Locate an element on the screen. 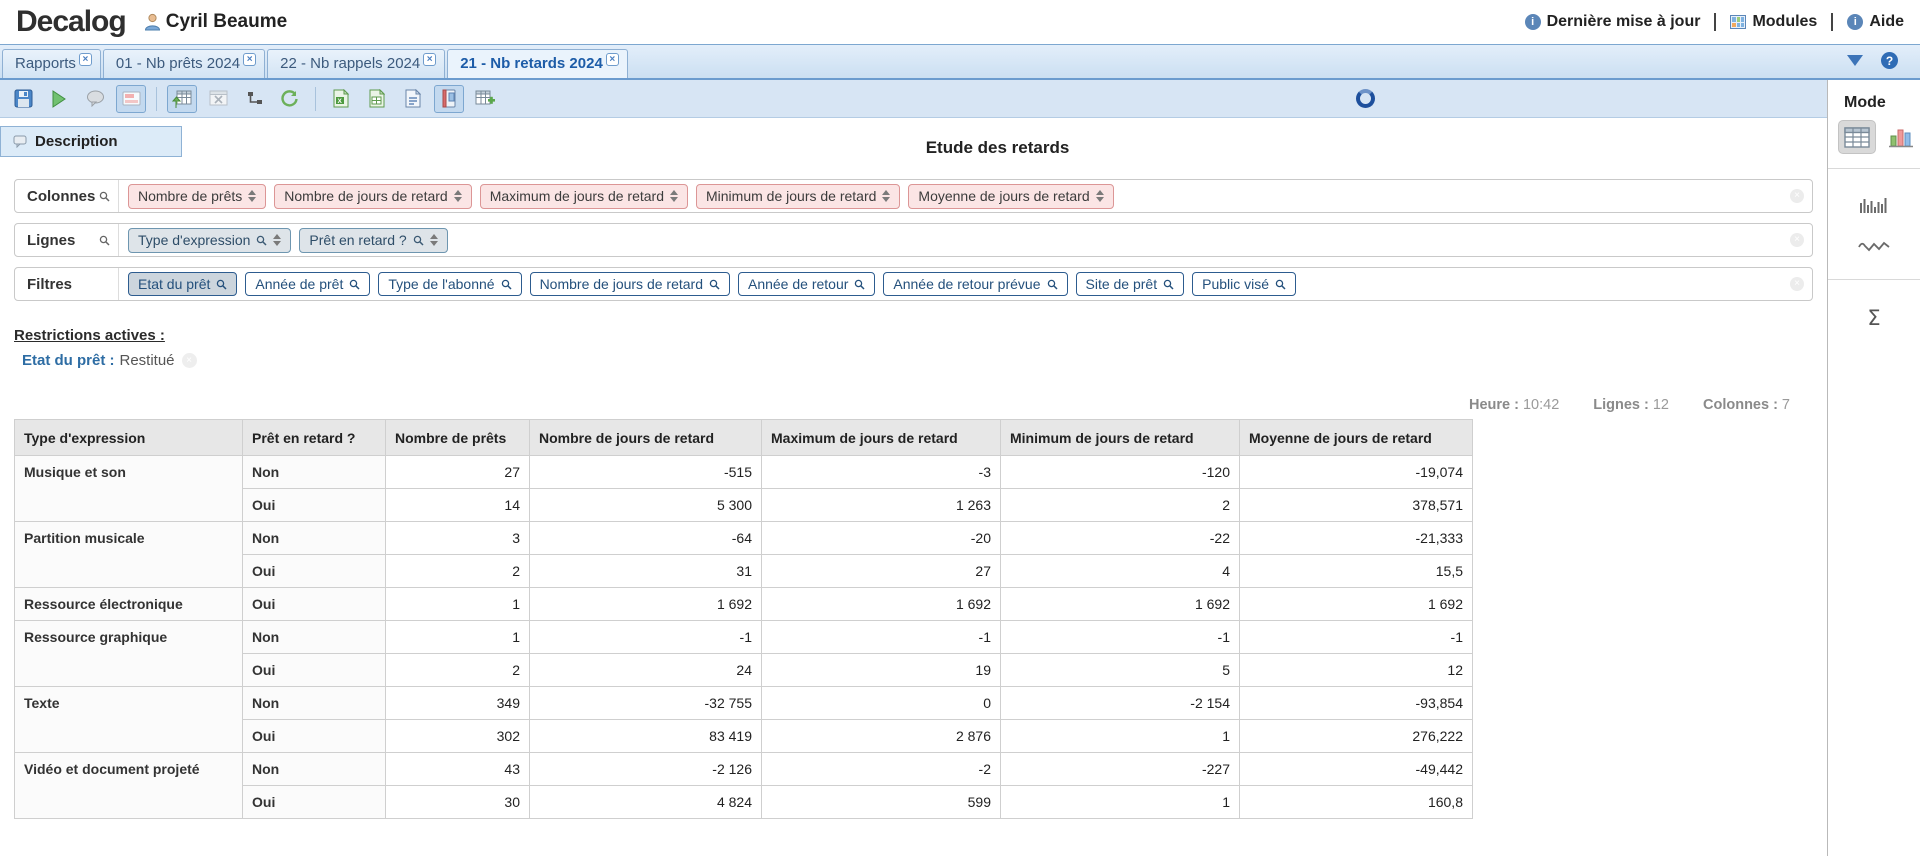 The width and height of the screenshot is (1920, 856). filter-chip-nombre-de-jours-de-retard: Nombre de jours de retard is located at coordinates (629, 284).